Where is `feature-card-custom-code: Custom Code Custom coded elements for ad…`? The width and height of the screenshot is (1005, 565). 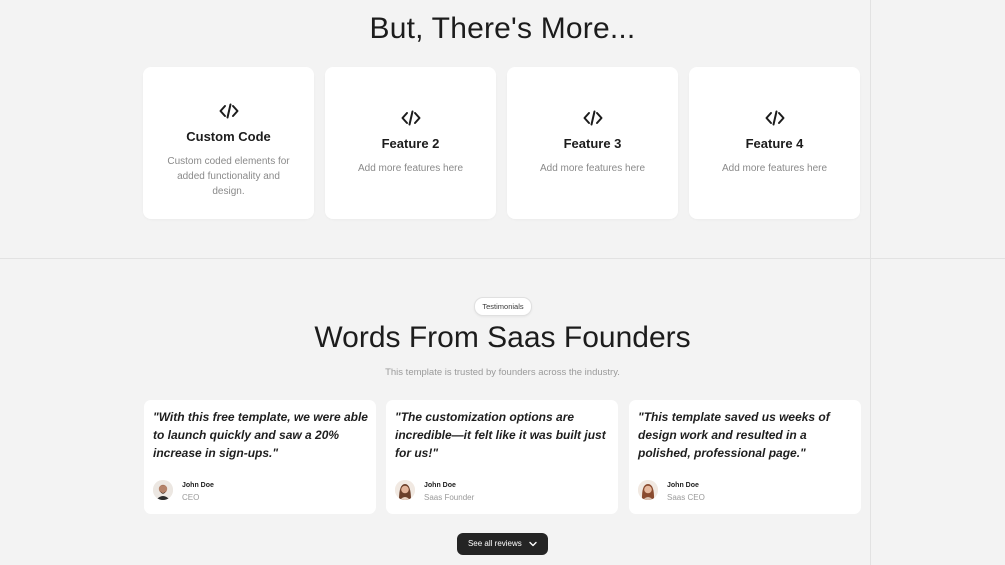
feature-card-custom-code: Custom Code Custom coded elements for ad… is located at coordinates (228, 143).